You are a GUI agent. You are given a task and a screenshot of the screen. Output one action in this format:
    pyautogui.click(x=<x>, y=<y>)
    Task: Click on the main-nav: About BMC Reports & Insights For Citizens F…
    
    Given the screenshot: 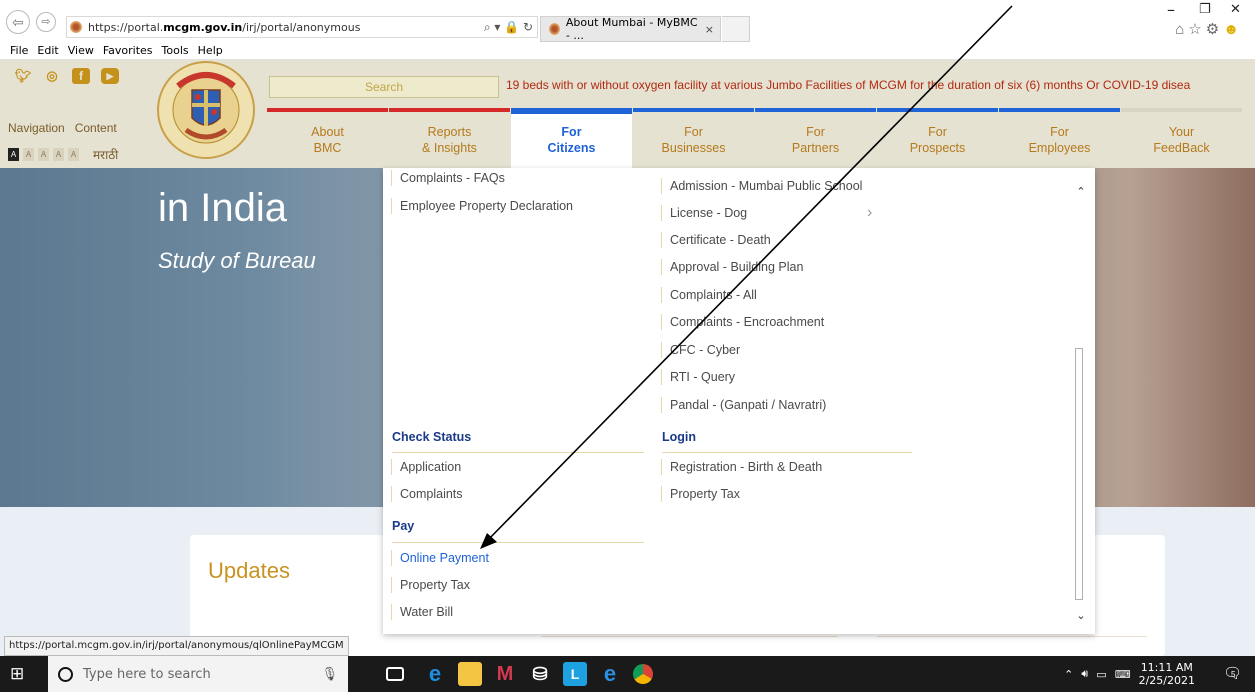 What is the action you would take?
    pyautogui.click(x=755, y=138)
    